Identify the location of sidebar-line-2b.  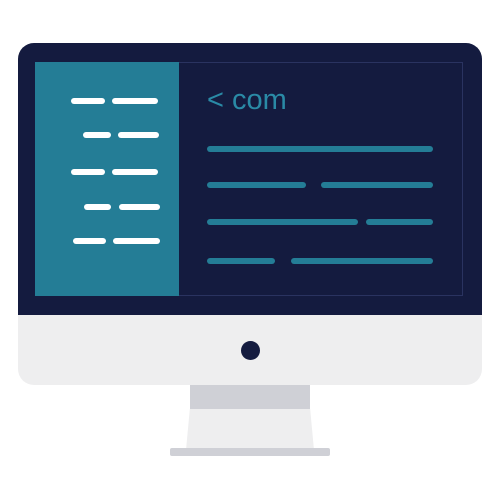
(138, 135).